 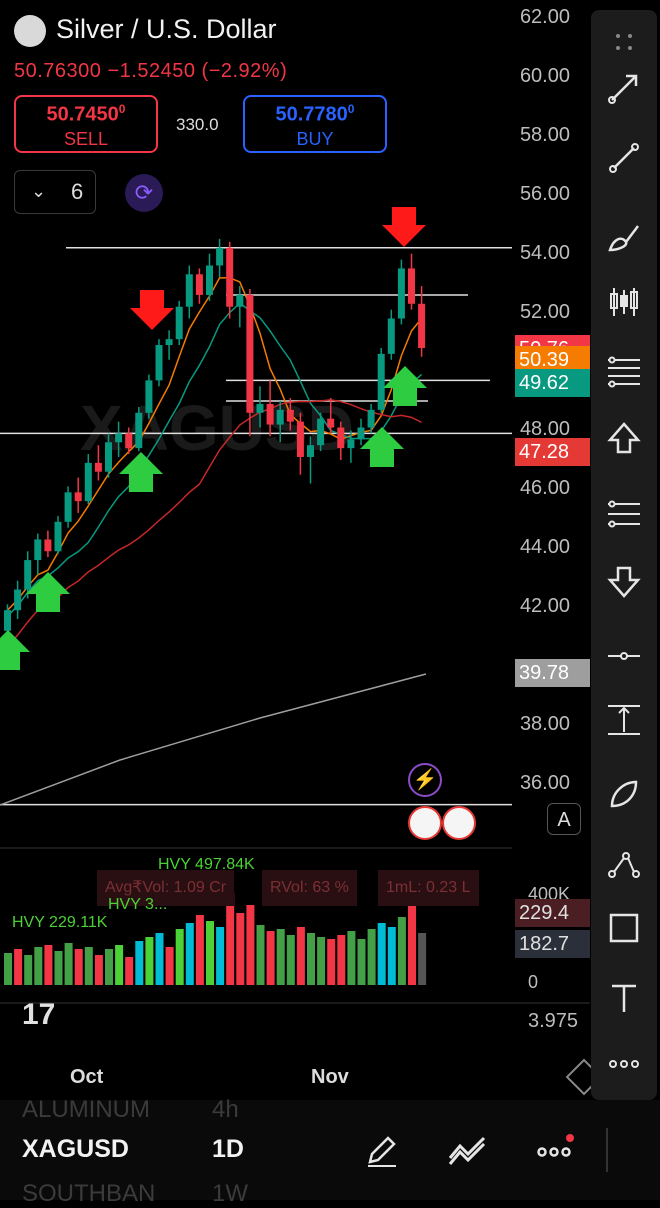 What do you see at coordinates (624, 584) in the screenshot?
I see `arrow-down-icon` at bounding box center [624, 584].